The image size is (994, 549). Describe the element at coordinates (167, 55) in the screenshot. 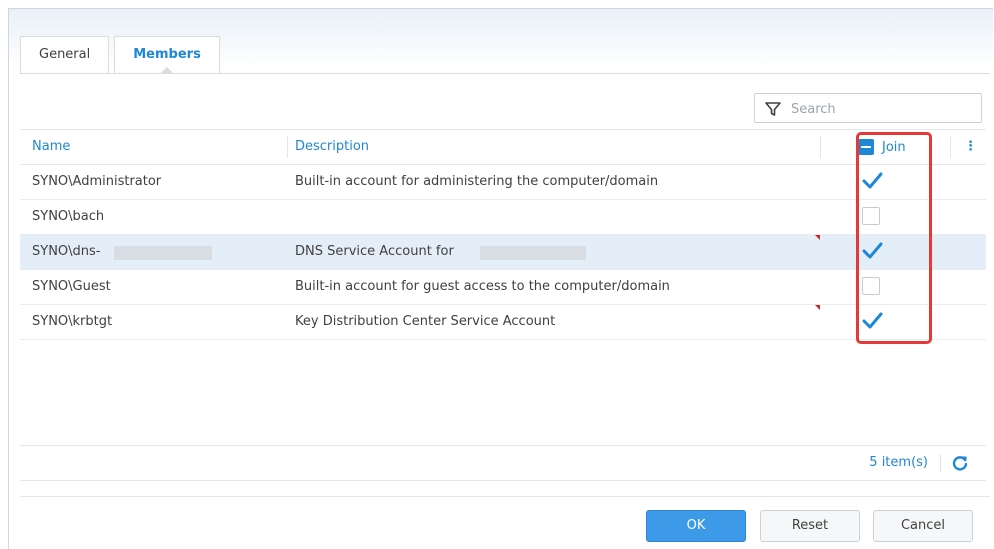

I see `tab-members: Members` at that location.